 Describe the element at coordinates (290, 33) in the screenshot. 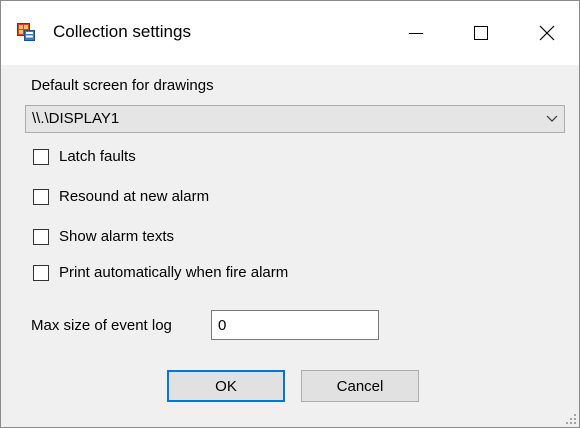

I see `title-bar: Collection settings` at that location.